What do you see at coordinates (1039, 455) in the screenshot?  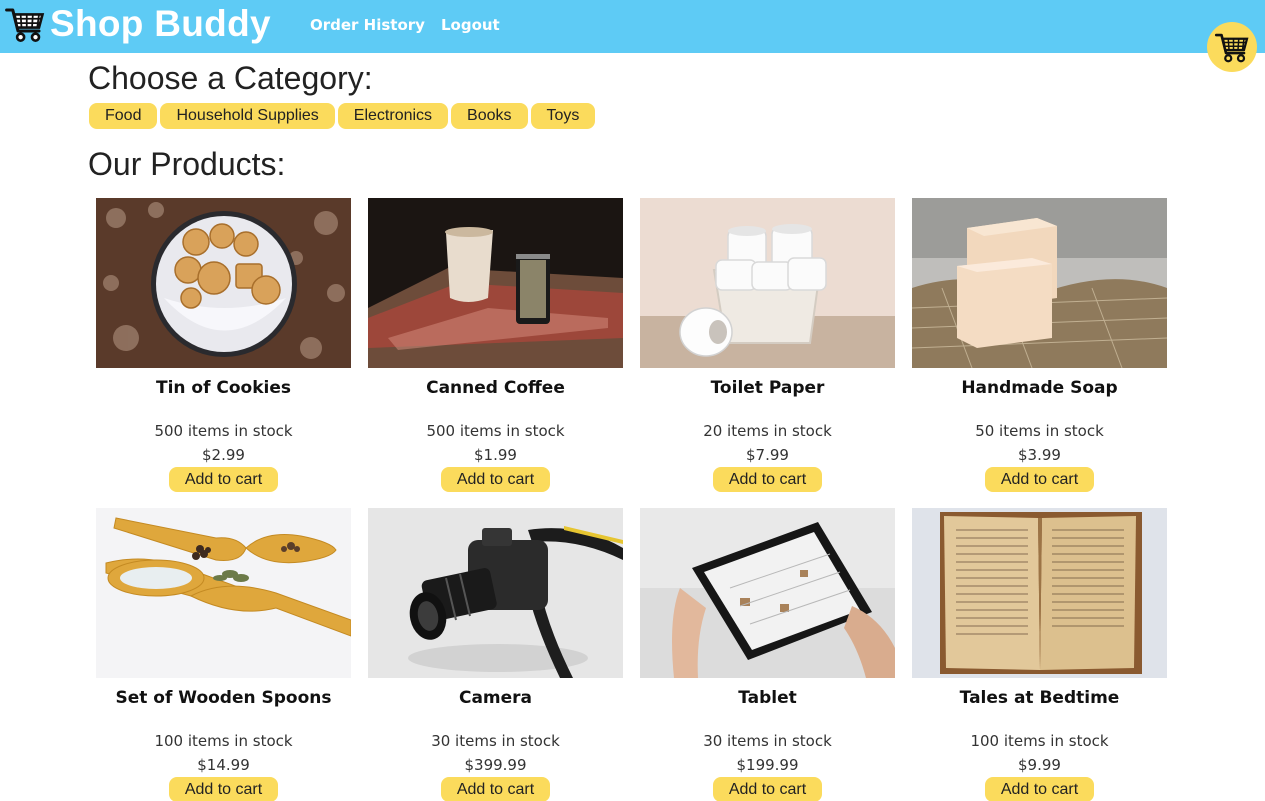 I see `product-price: $3.99` at bounding box center [1039, 455].